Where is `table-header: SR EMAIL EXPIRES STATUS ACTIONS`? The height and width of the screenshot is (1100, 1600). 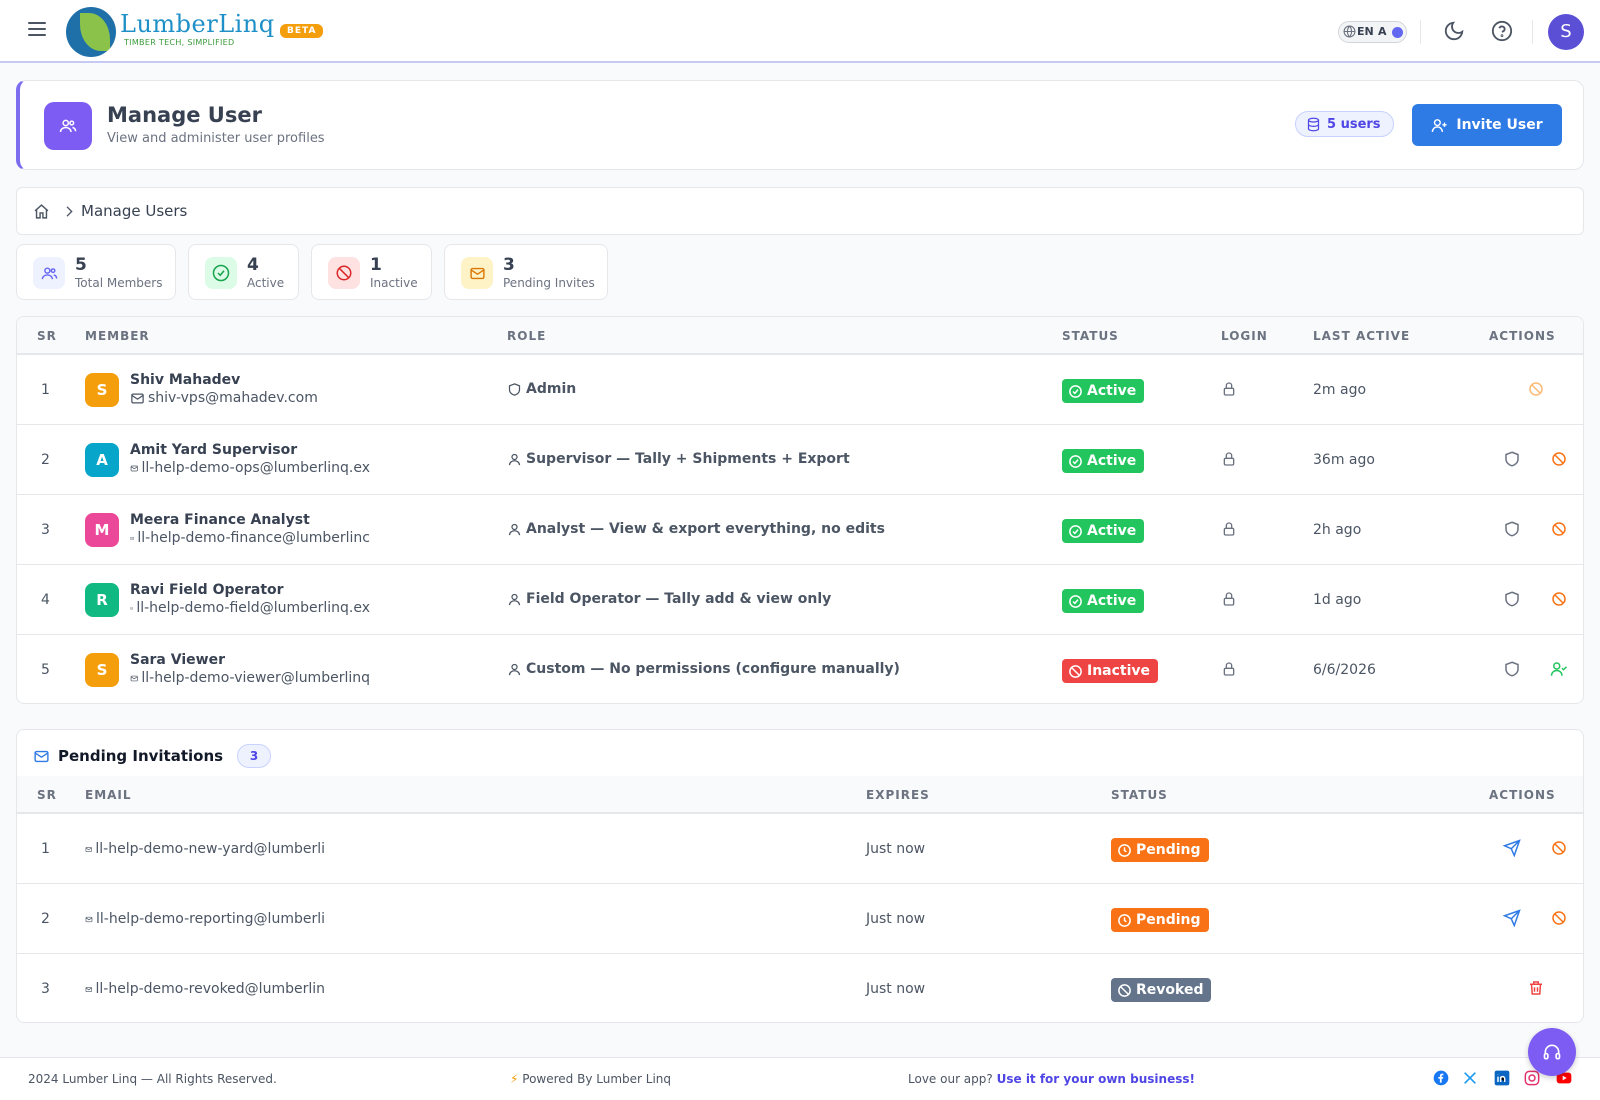
table-header: SR EMAIL EXPIRES STATUS ACTIONS is located at coordinates (800, 795).